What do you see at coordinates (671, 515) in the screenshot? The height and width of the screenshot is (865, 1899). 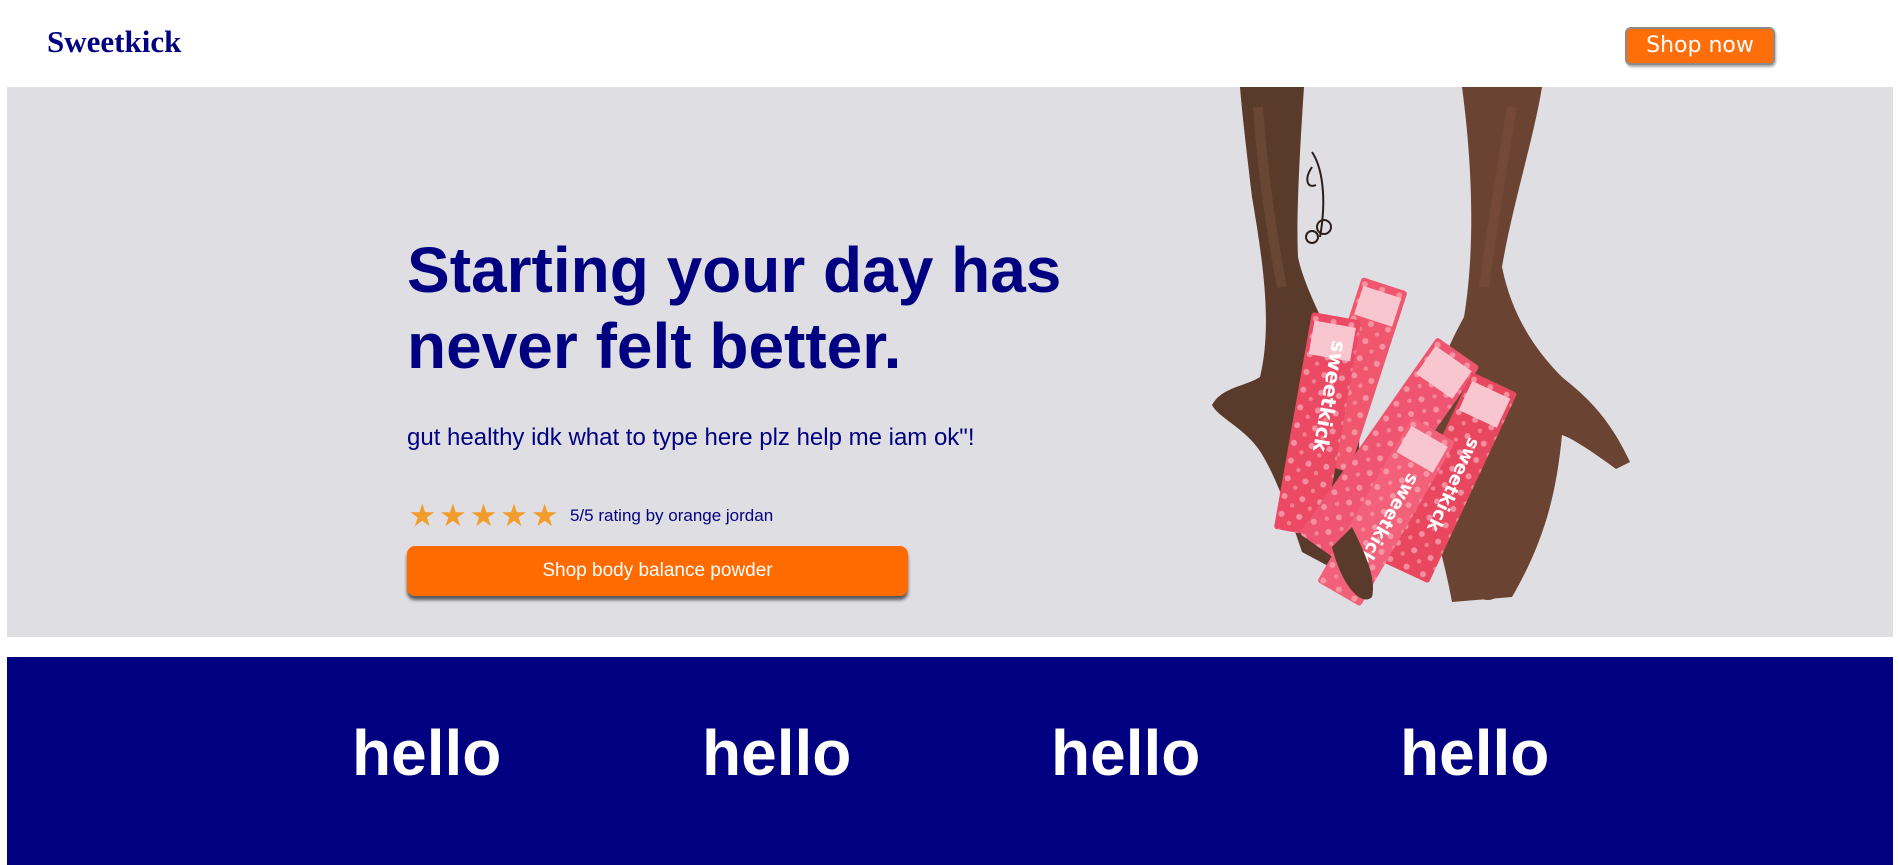 I see `rating-text: 5/5 rating by orange jordan` at bounding box center [671, 515].